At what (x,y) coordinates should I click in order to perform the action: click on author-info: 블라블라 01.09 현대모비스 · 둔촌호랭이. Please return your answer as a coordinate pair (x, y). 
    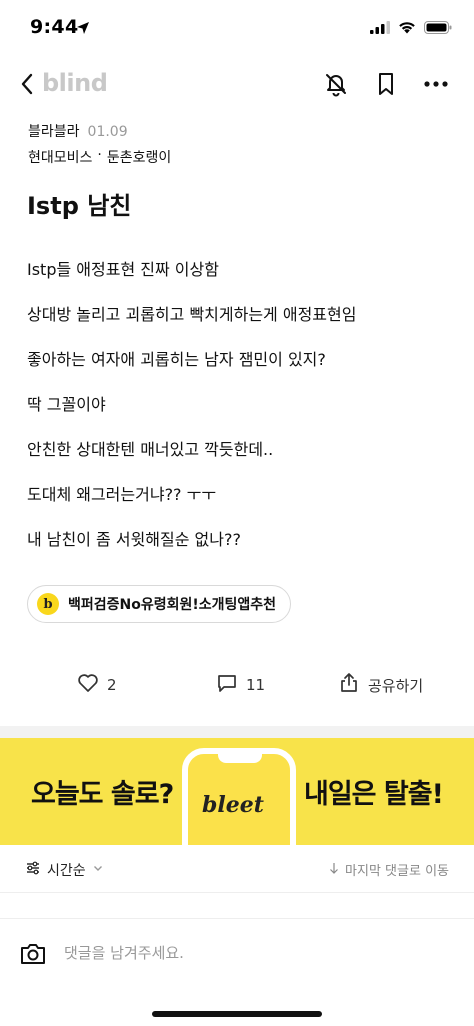
    Looking at the image, I should click on (99, 144).